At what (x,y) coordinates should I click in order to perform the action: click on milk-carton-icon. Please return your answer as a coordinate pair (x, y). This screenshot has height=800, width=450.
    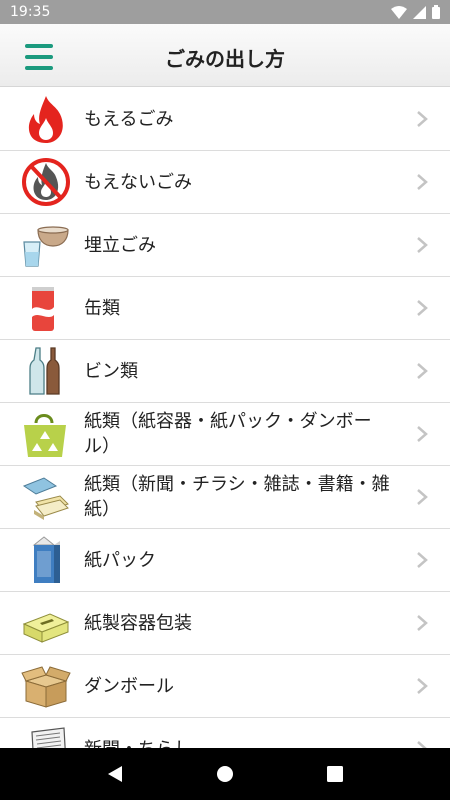
    Looking at the image, I should click on (46, 559).